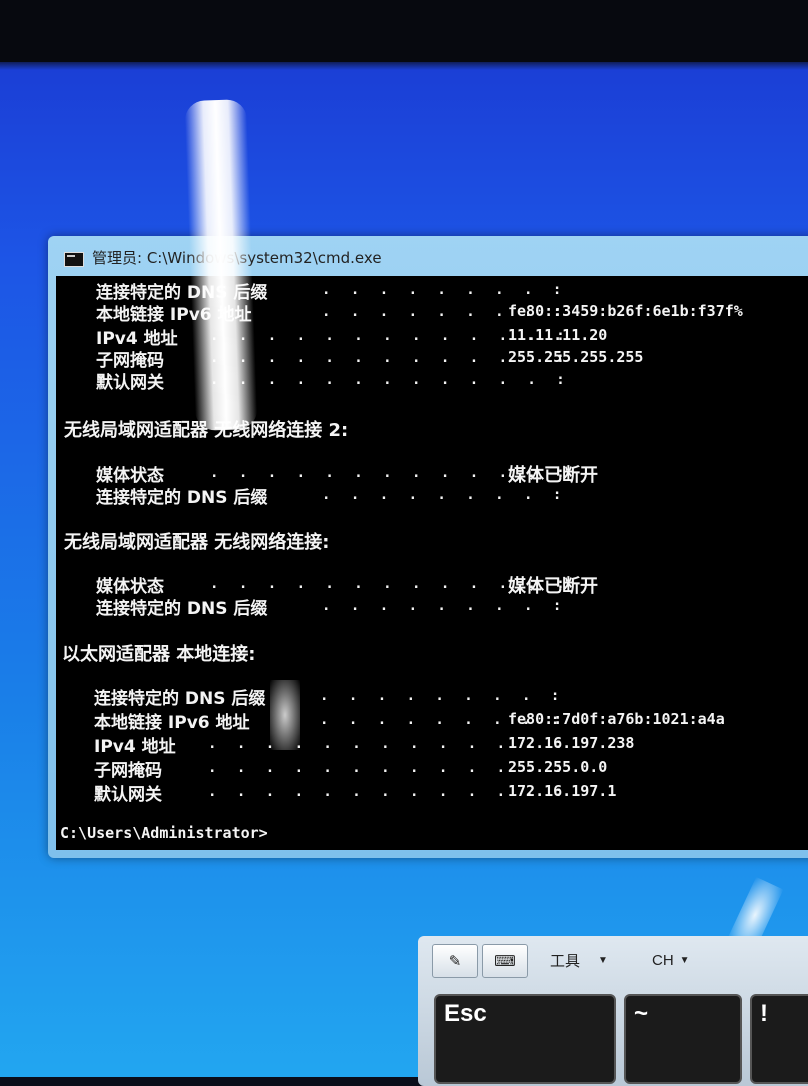 This screenshot has width=808, height=1086. Describe the element at coordinates (562, 791) in the screenshot. I see `row-value: 172.16.197.1` at that location.